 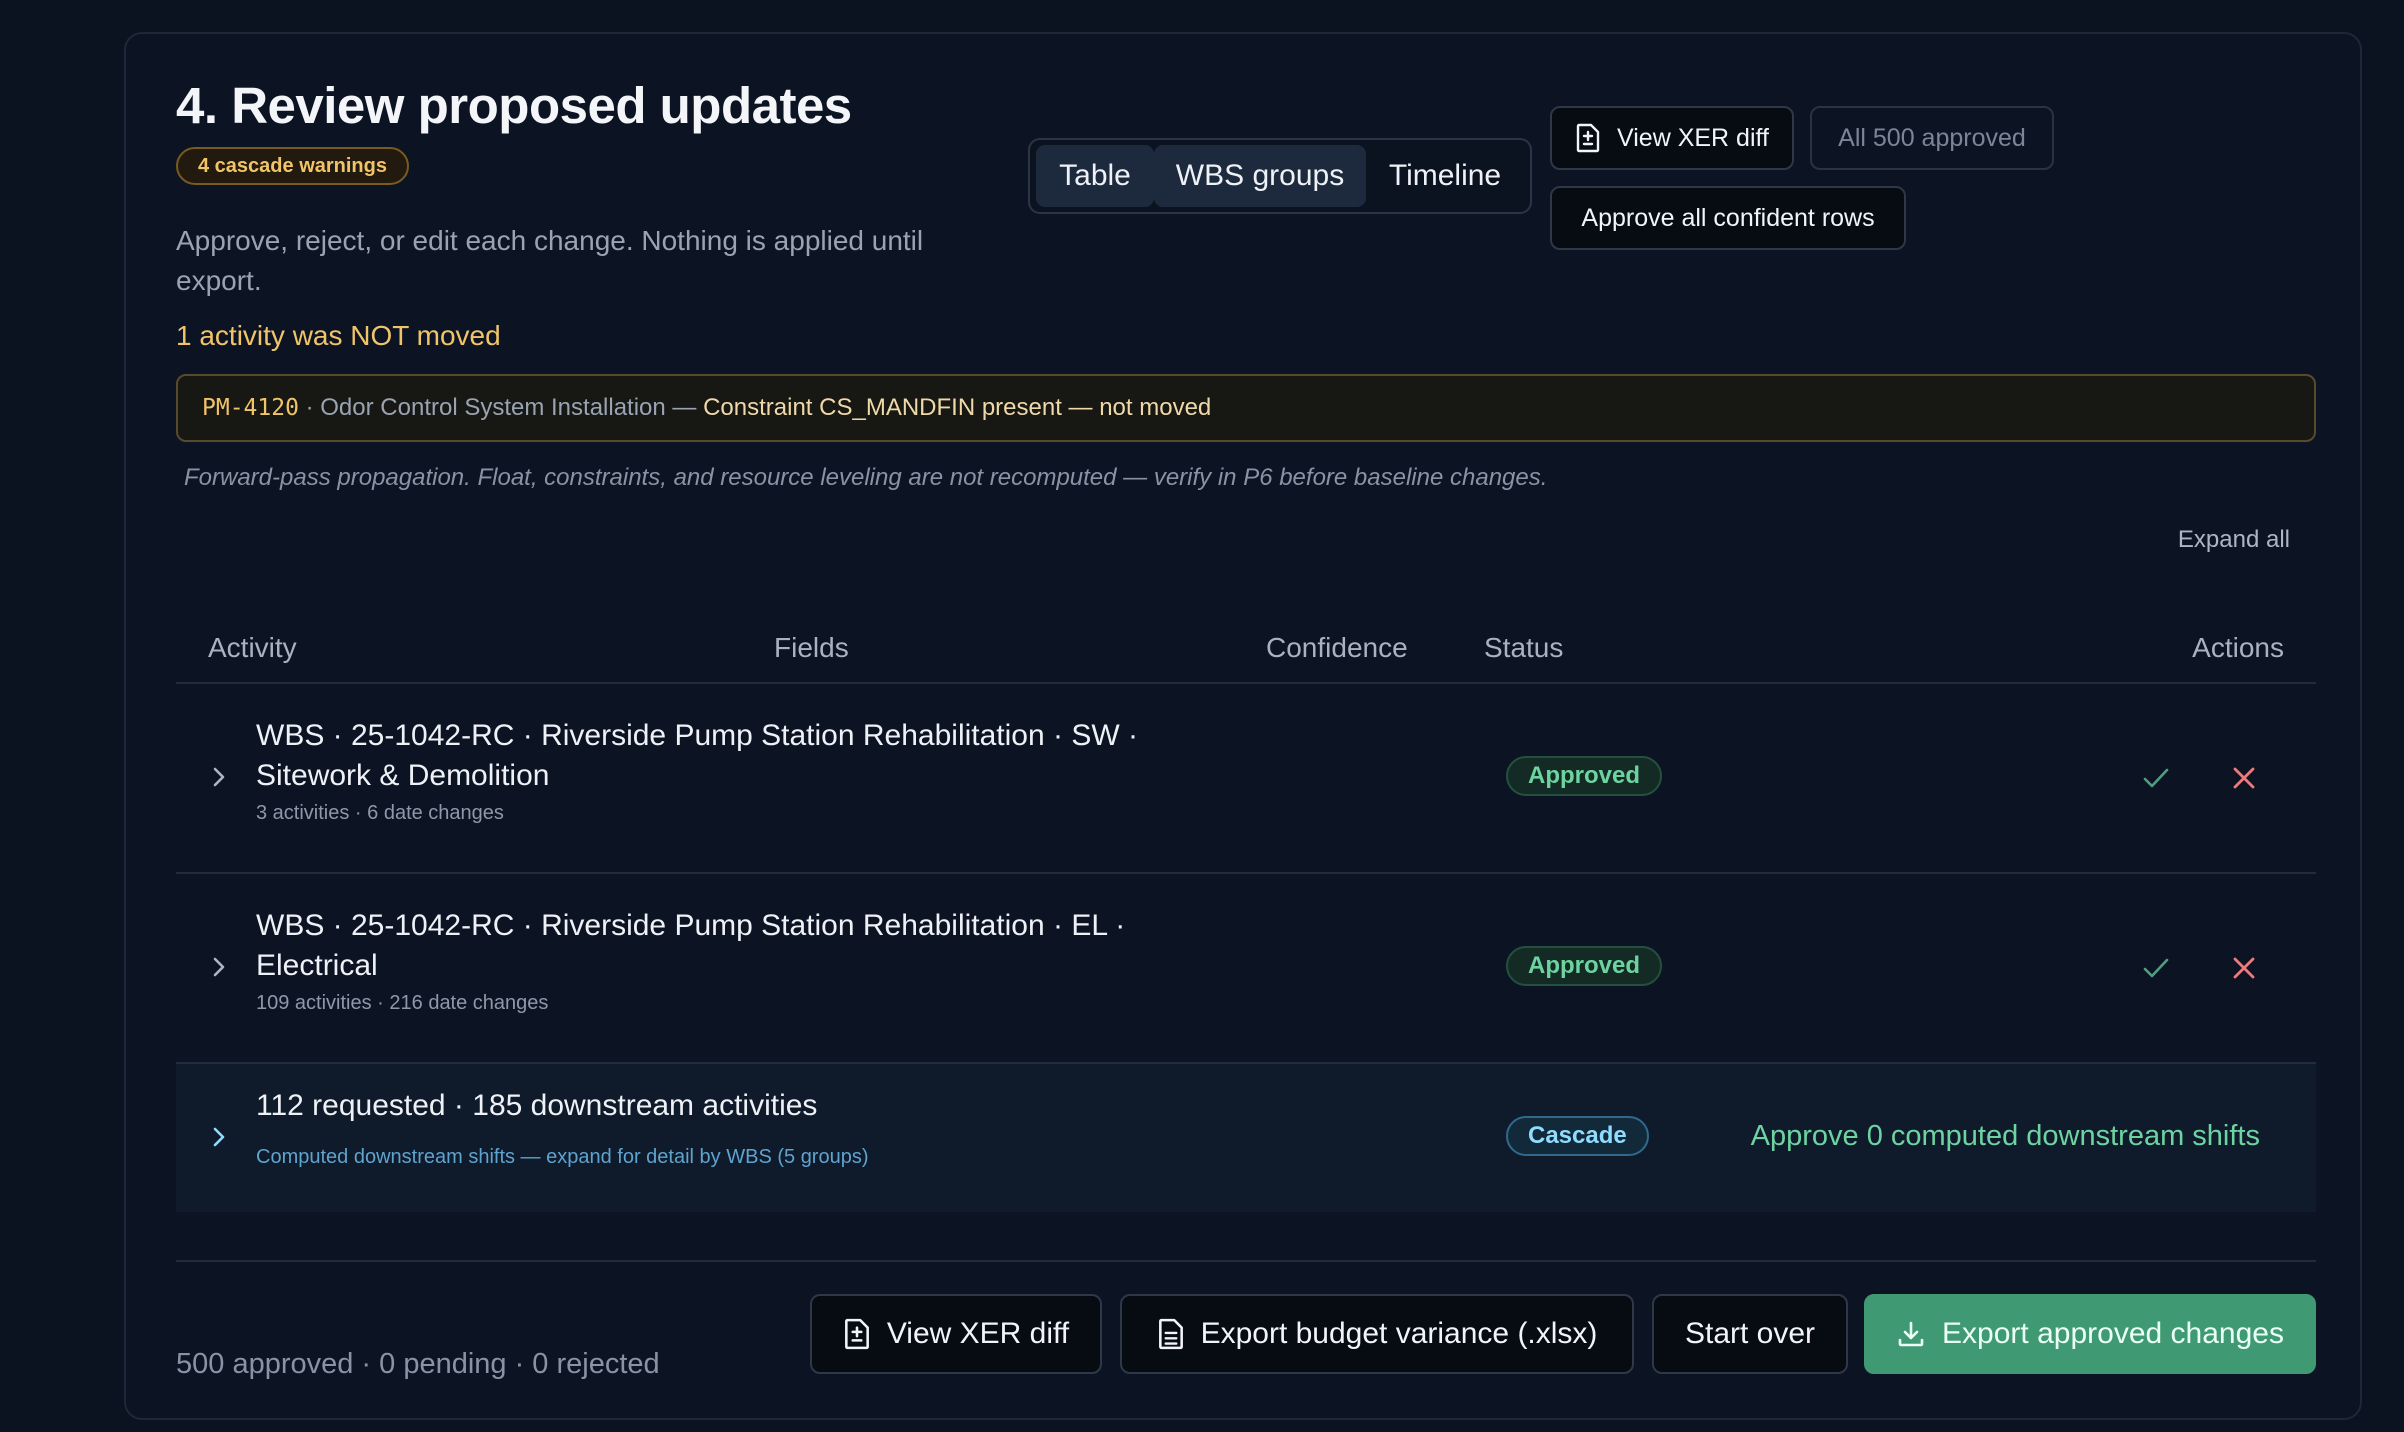 I want to click on export-budget-variance-label: Export budget variance (.xlsx), so click(x=1399, y=1333).